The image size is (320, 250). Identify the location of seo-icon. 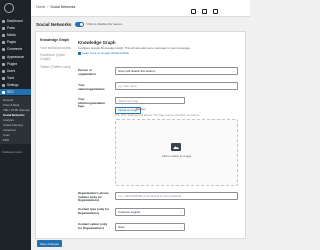
(3, 92).